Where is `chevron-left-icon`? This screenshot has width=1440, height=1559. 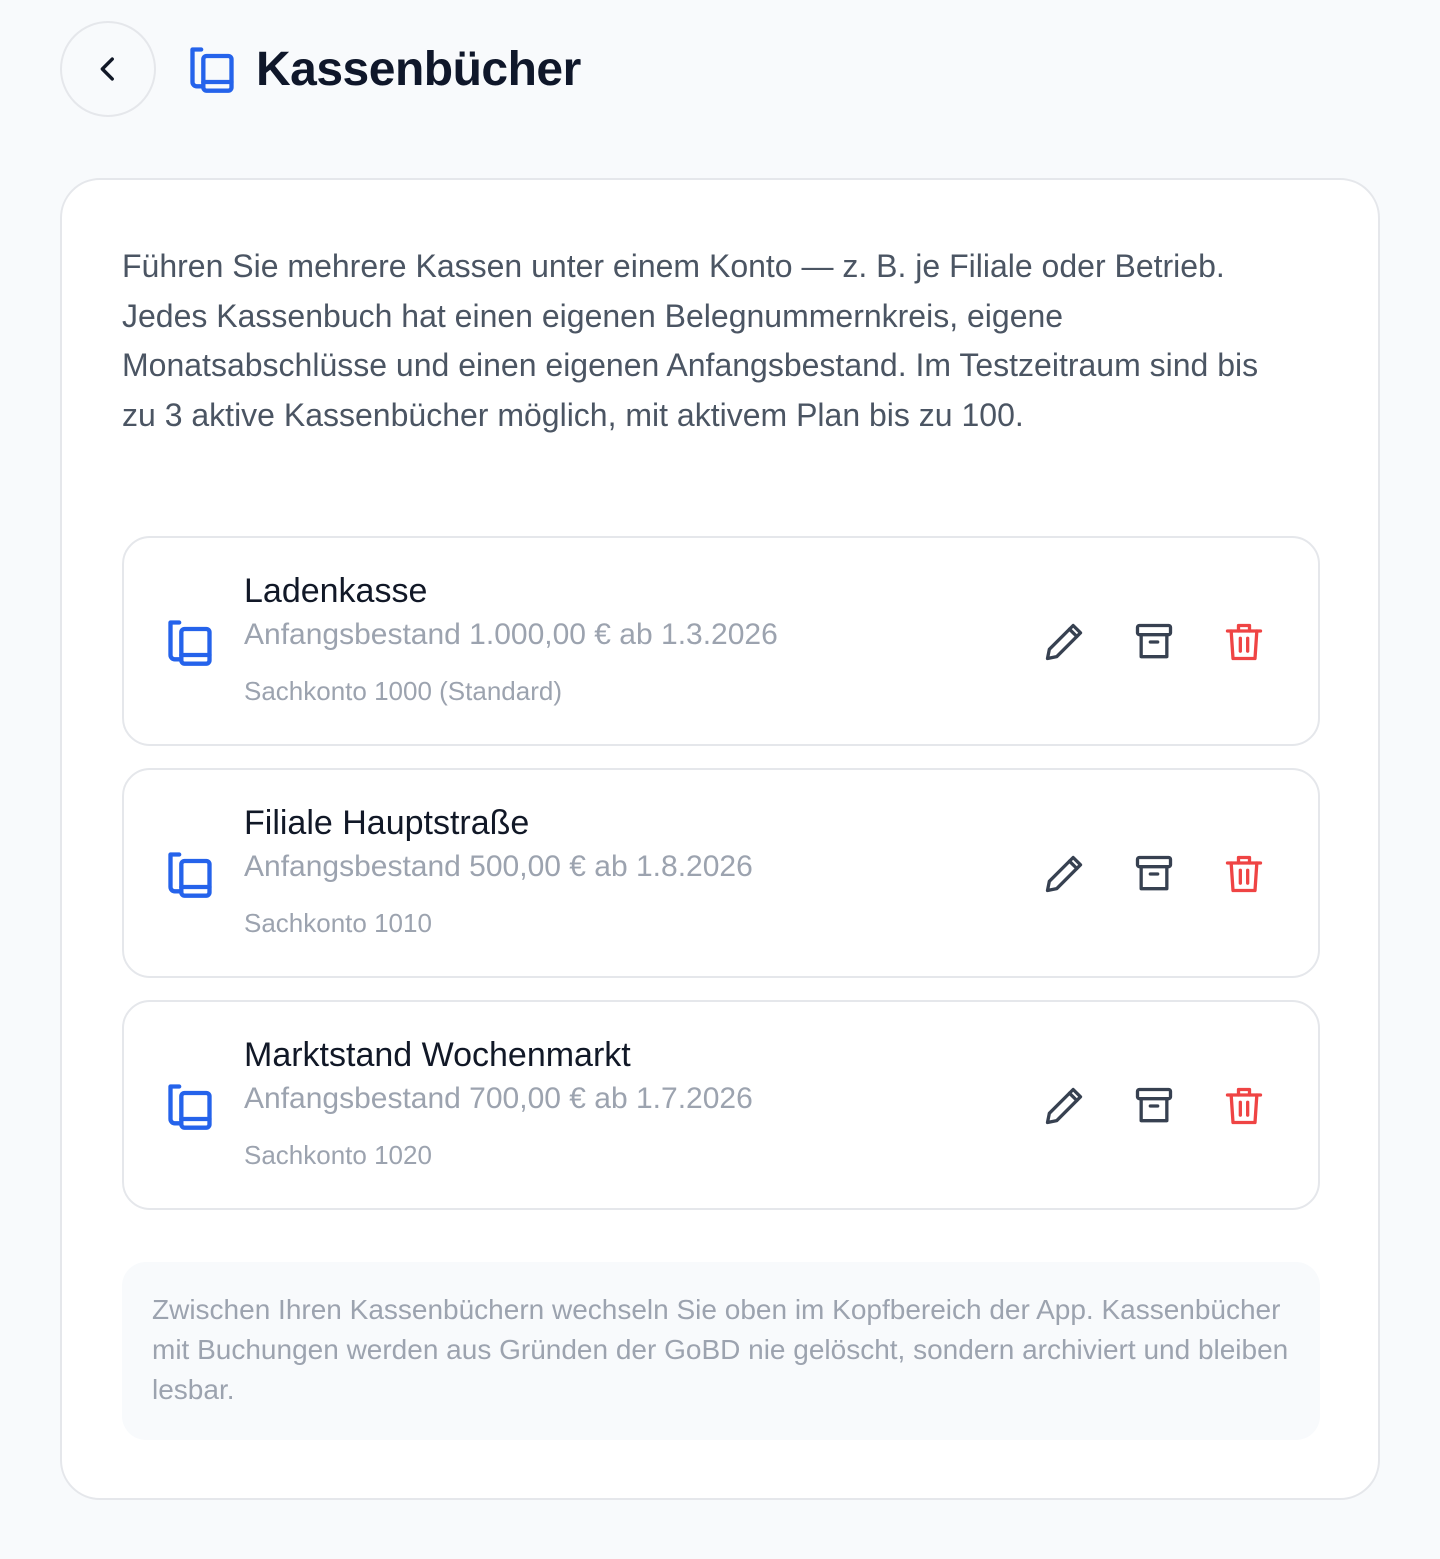
chevron-left-icon is located at coordinates (107, 69).